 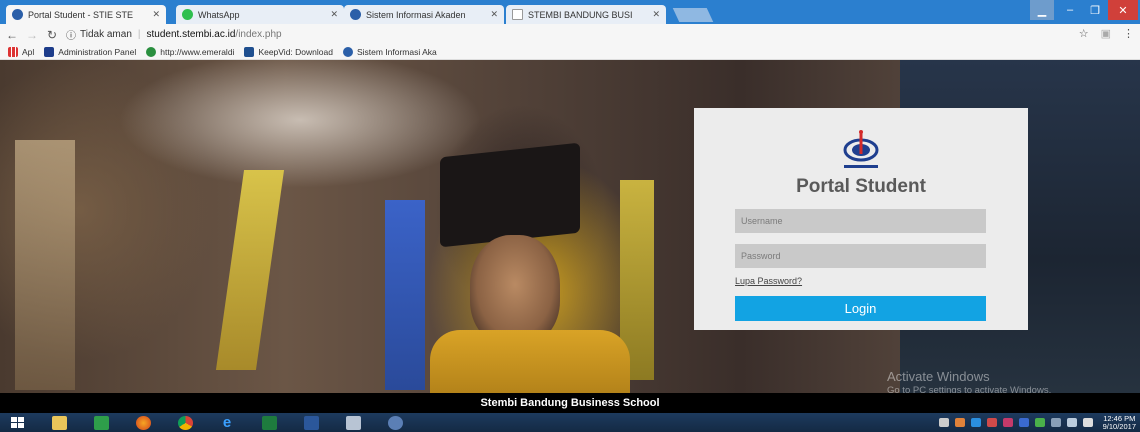 I want to click on folder-icon, so click(x=59, y=422).